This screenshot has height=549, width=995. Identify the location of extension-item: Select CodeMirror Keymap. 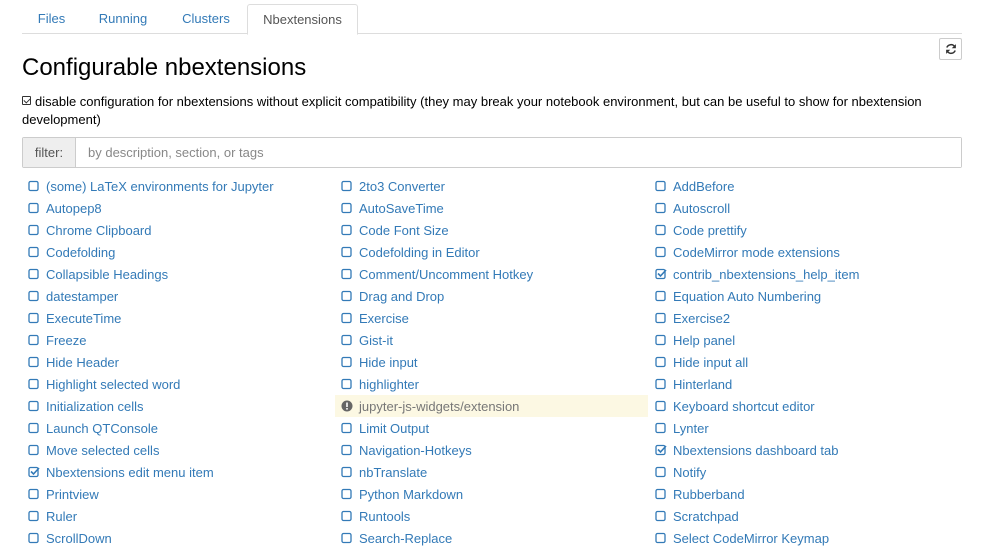
(805, 538).